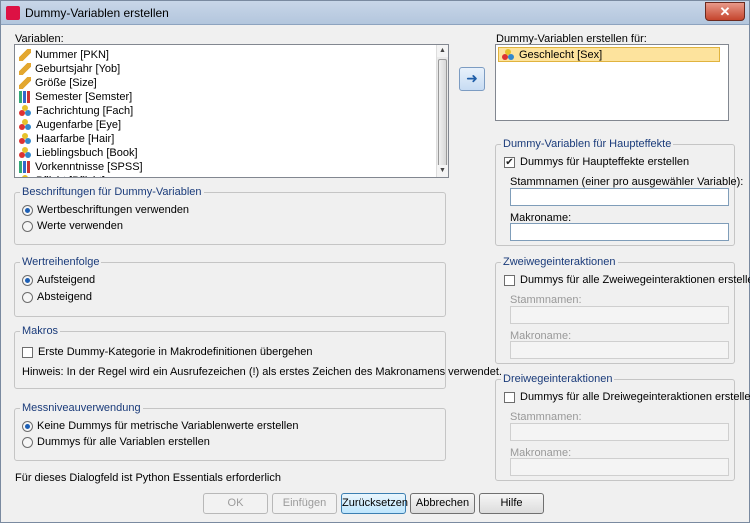 The image size is (750, 523). I want to click on close-button: ✕, so click(725, 11).